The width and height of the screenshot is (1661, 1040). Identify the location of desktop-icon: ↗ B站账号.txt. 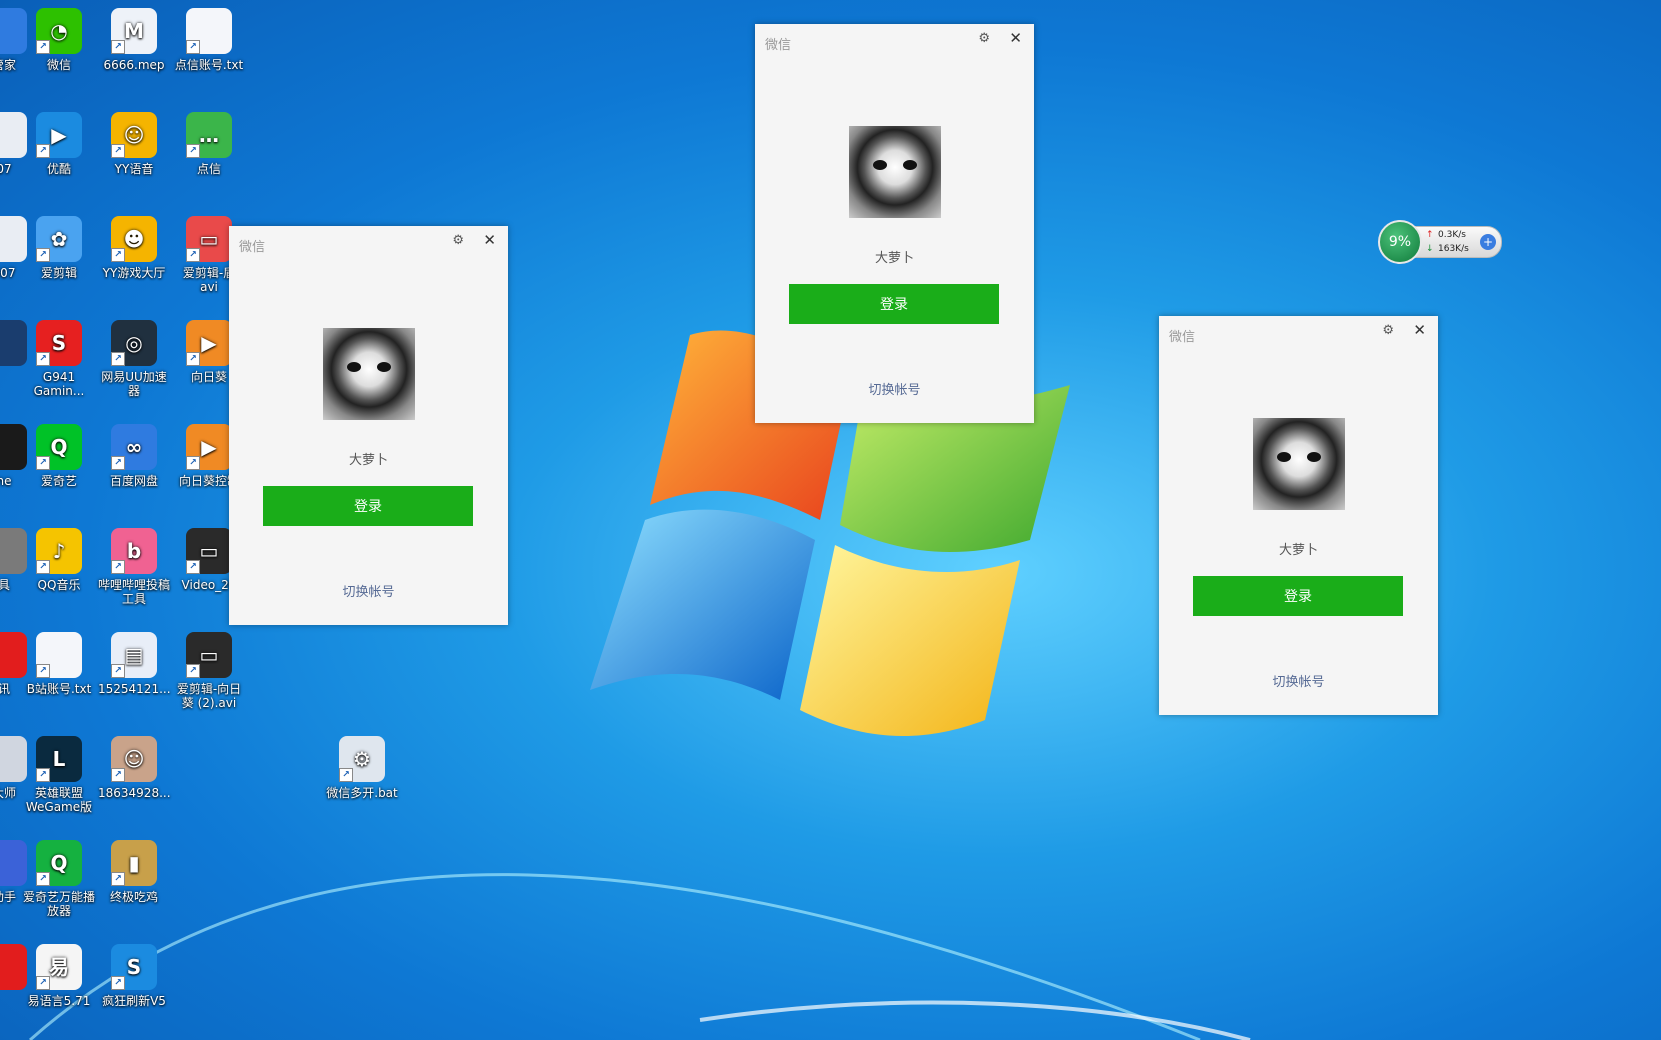
(59, 664).